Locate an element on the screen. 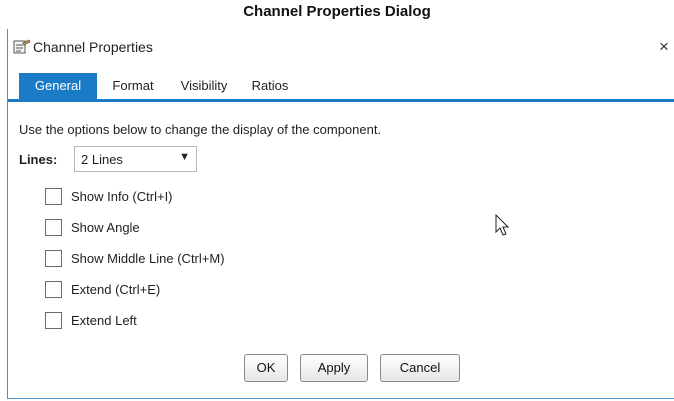 Image resolution: width=674 pixels, height=401 pixels. chevron-down-icon: ▼ is located at coordinates (184, 157).